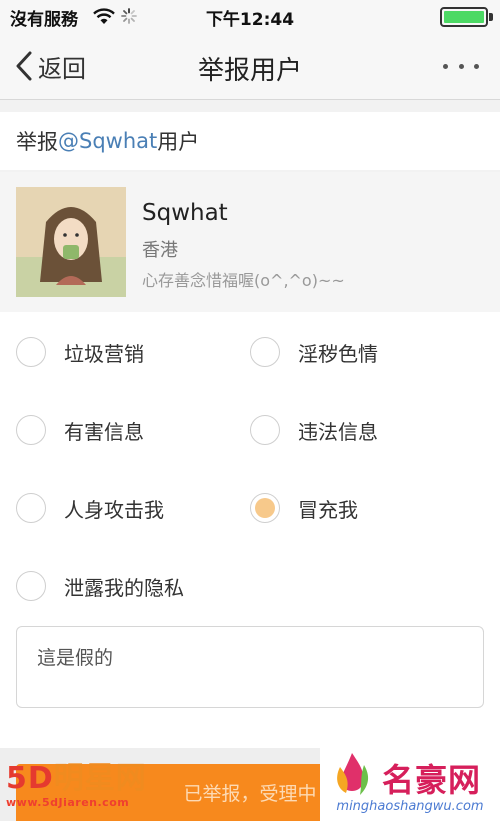  What do you see at coordinates (100, 778) in the screenshot?
I see `watermark-left-cn: 明星网` at bounding box center [100, 778].